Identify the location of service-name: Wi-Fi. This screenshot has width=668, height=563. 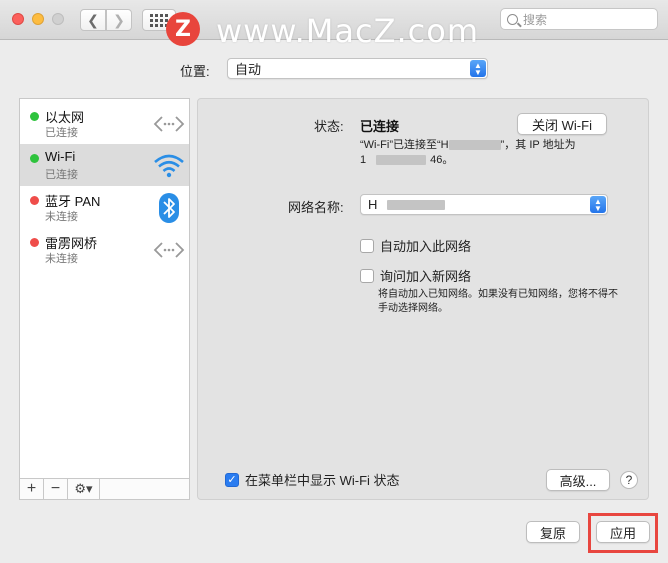
(60, 156).